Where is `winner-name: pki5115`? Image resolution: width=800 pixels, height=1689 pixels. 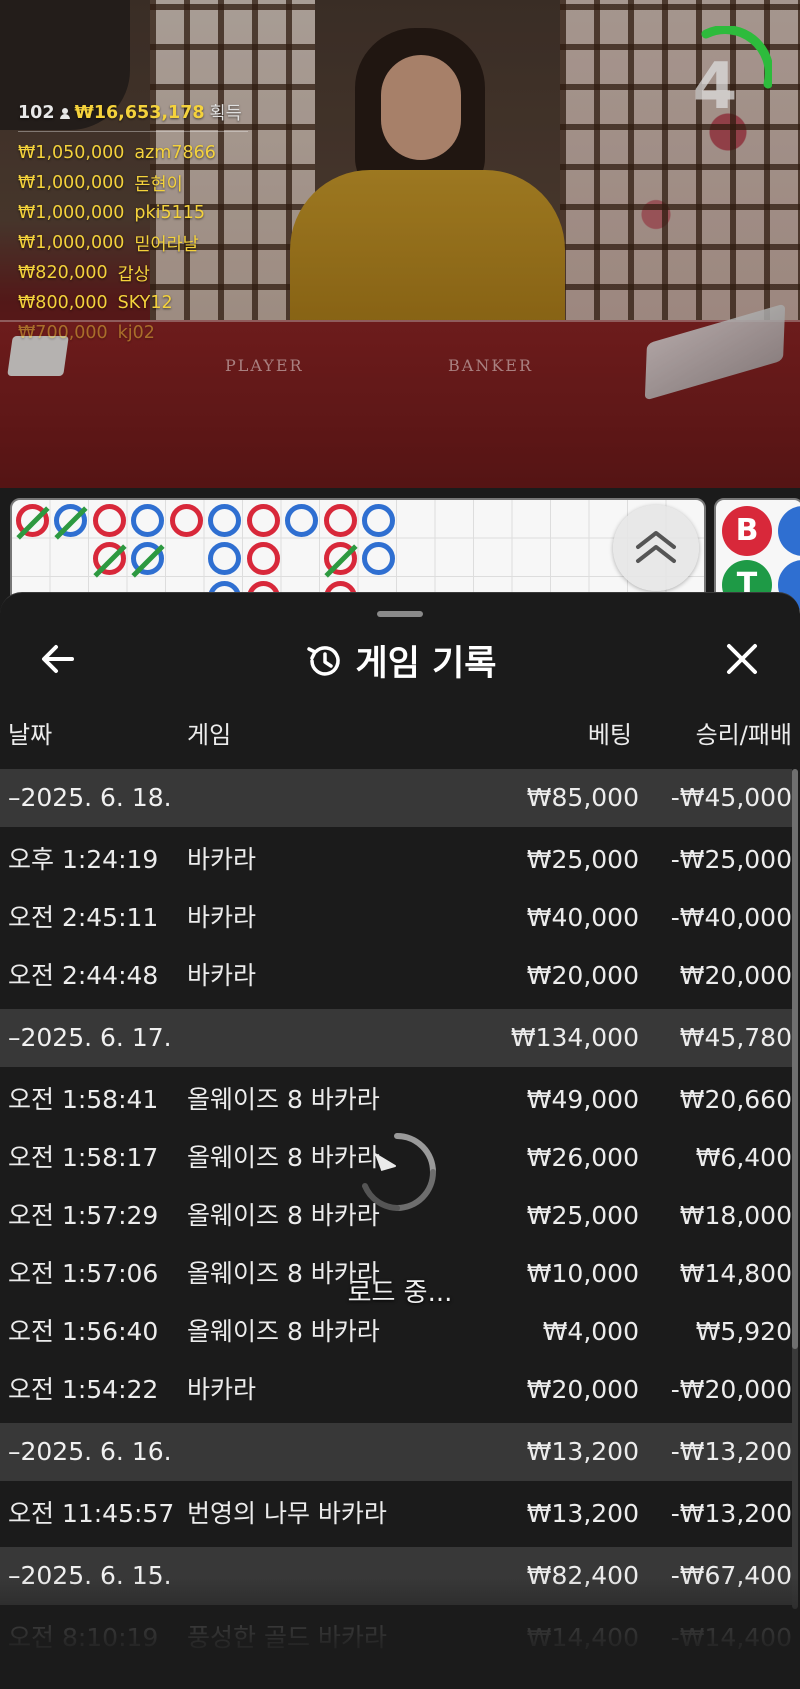
winner-name: pki5115 is located at coordinates (170, 213).